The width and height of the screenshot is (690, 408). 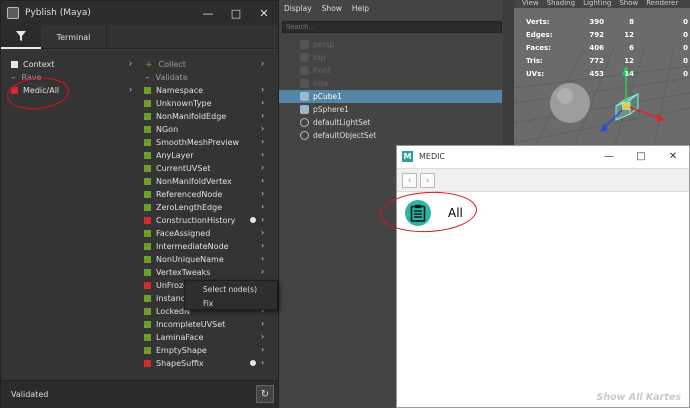 What do you see at coordinates (175, 155) in the screenshot?
I see `plugin-label: AnyLayer` at bounding box center [175, 155].